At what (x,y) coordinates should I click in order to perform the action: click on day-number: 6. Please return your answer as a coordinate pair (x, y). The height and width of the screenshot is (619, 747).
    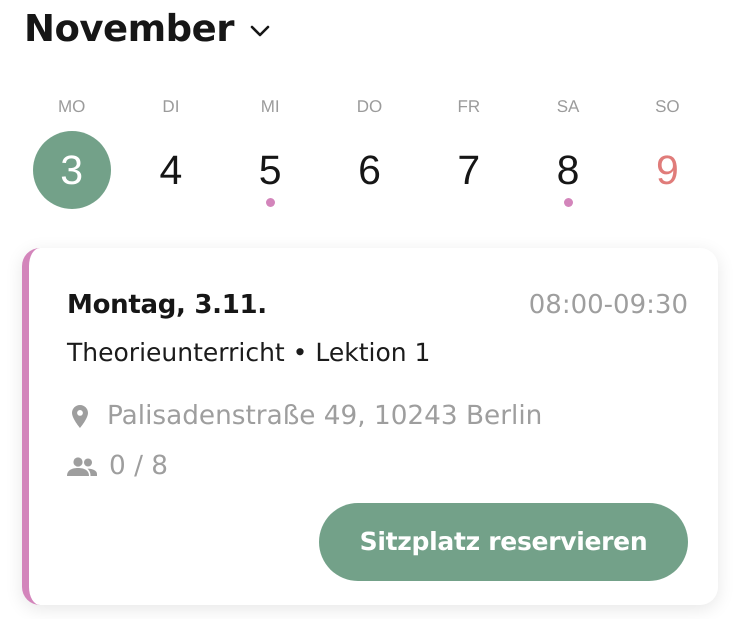
    Looking at the image, I should click on (369, 170).